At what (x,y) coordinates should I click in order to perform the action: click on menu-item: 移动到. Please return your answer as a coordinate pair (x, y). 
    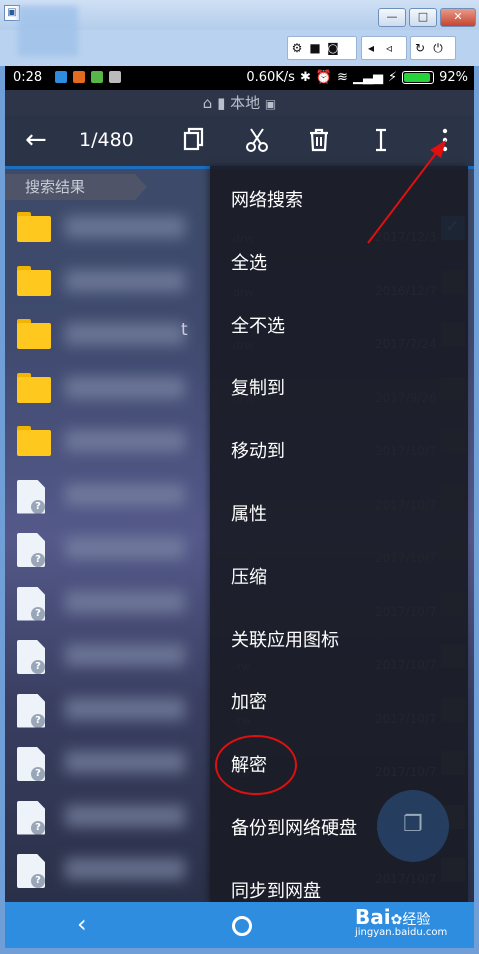
    Looking at the image, I should click on (339, 449).